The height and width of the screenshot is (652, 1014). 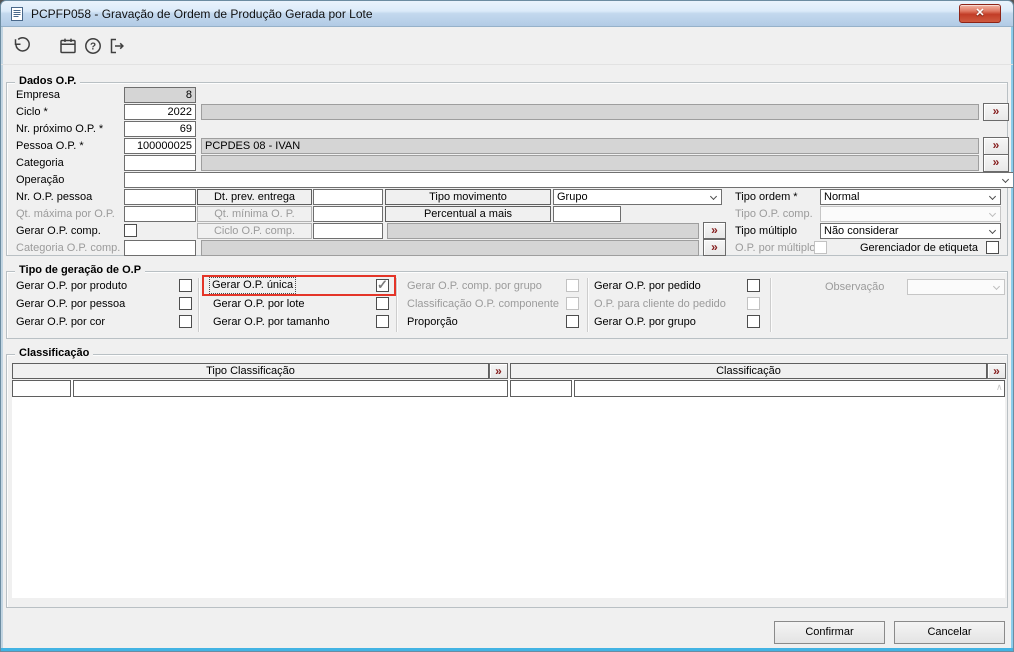 I want to click on ciclo-op-comp-input, so click(x=348, y=231).